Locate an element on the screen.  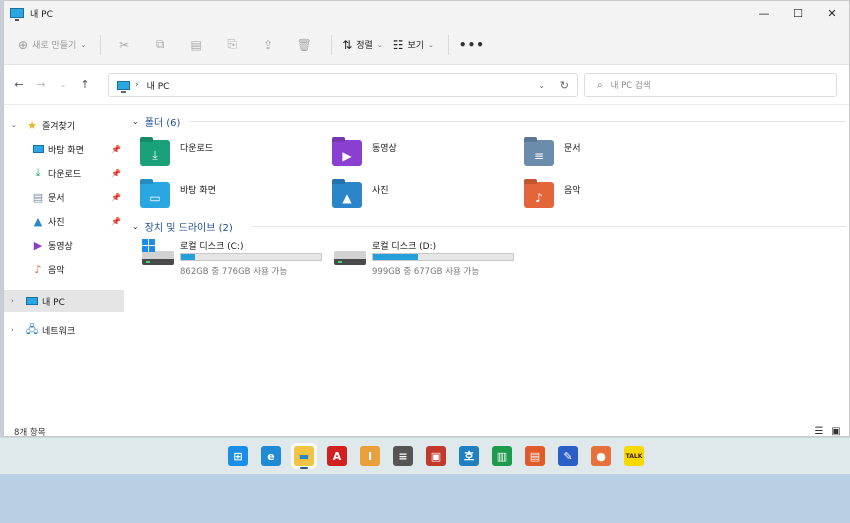
drive-c: 로컬 디스크 (C:) 862GB 중 776GB 사용 가능 is located at coordinates (237, 259).